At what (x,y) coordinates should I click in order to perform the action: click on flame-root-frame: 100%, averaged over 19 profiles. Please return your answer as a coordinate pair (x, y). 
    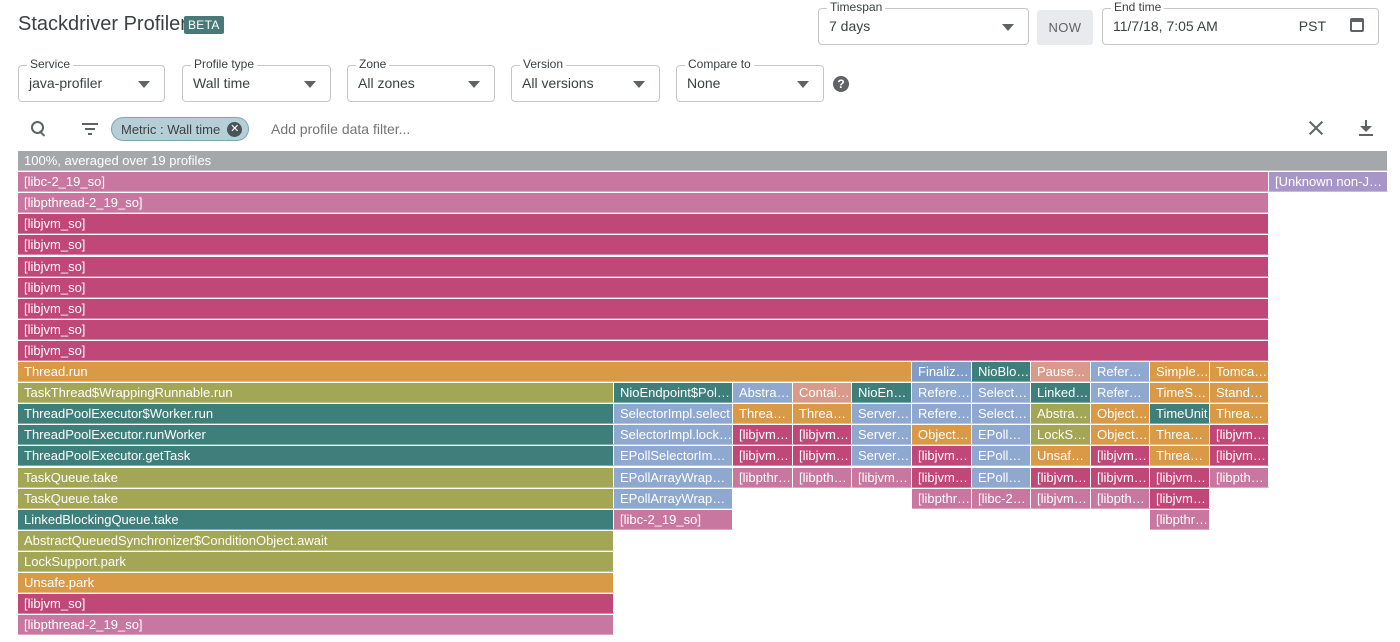
    Looking at the image, I should click on (703, 161).